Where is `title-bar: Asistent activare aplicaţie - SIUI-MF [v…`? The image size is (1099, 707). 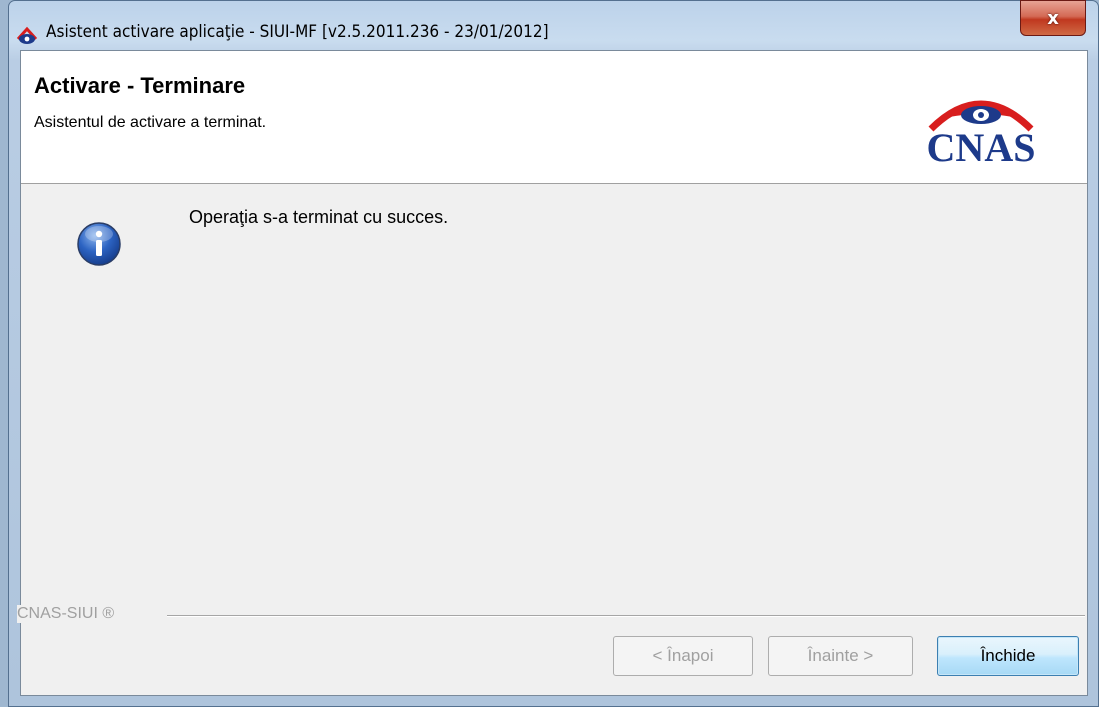 title-bar: Asistent activare aplicaţie - SIUI-MF [v… is located at coordinates (549, 24).